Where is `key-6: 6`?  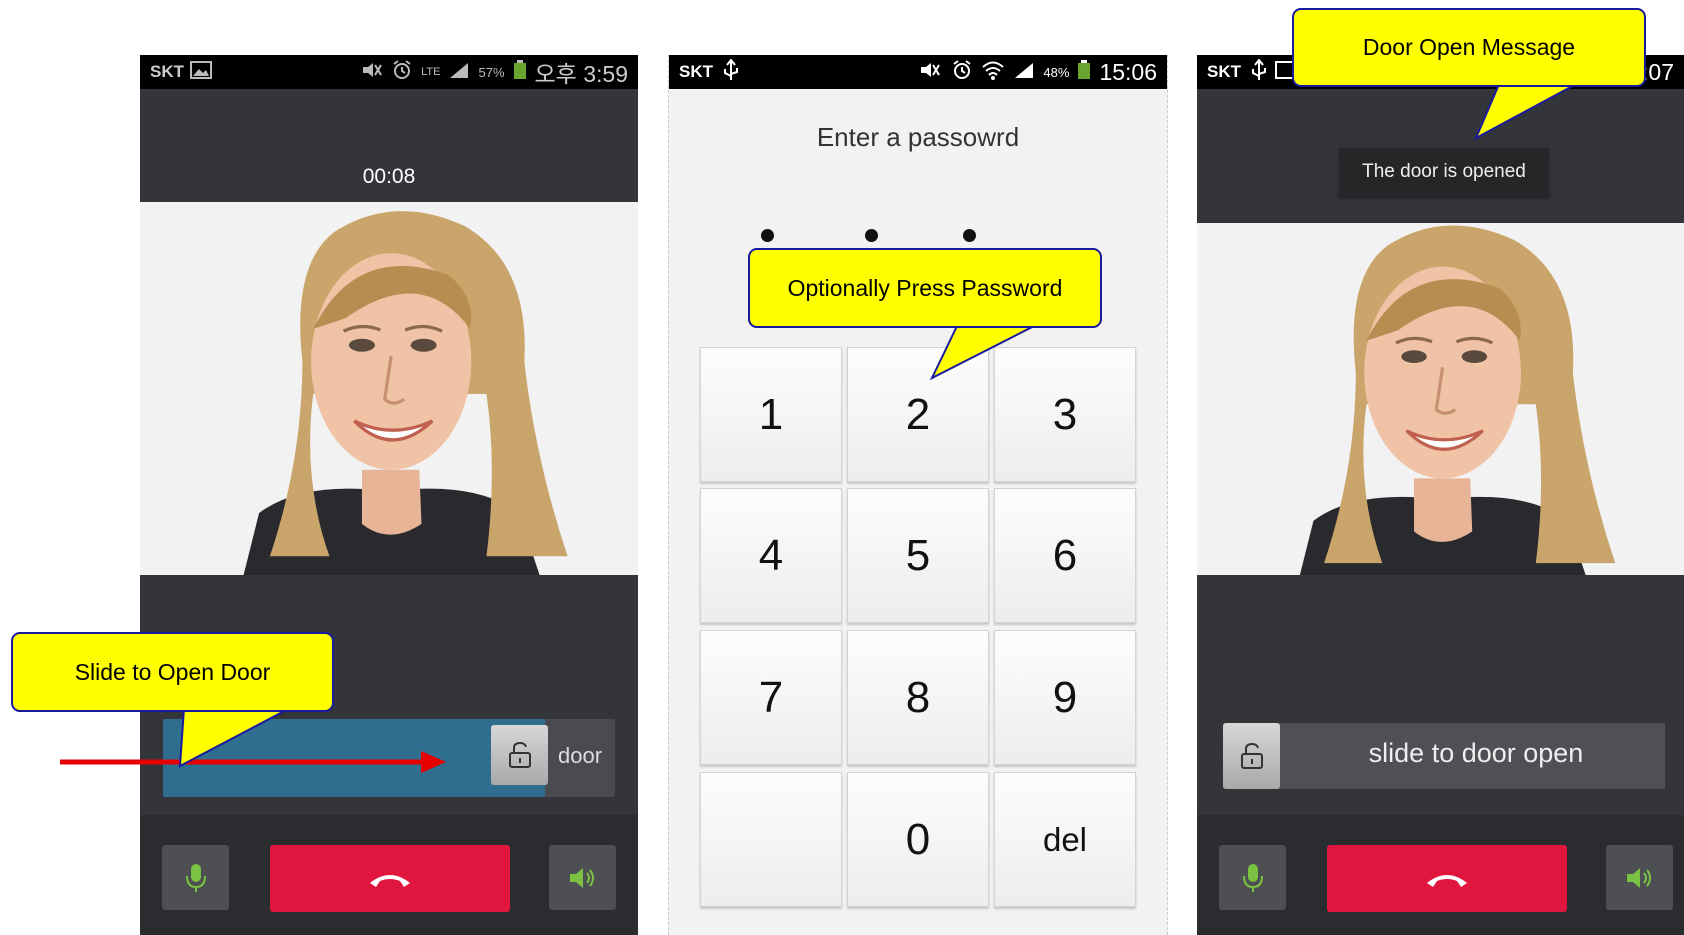
key-6: 6 is located at coordinates (1065, 555).